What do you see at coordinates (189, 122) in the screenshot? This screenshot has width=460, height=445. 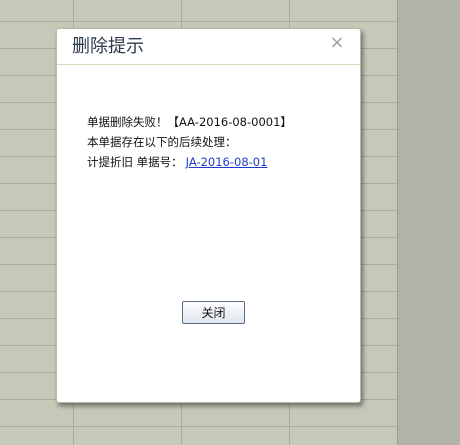 I see `message-line-1: 单据删除失败！【AA-2016-08-0001】` at bounding box center [189, 122].